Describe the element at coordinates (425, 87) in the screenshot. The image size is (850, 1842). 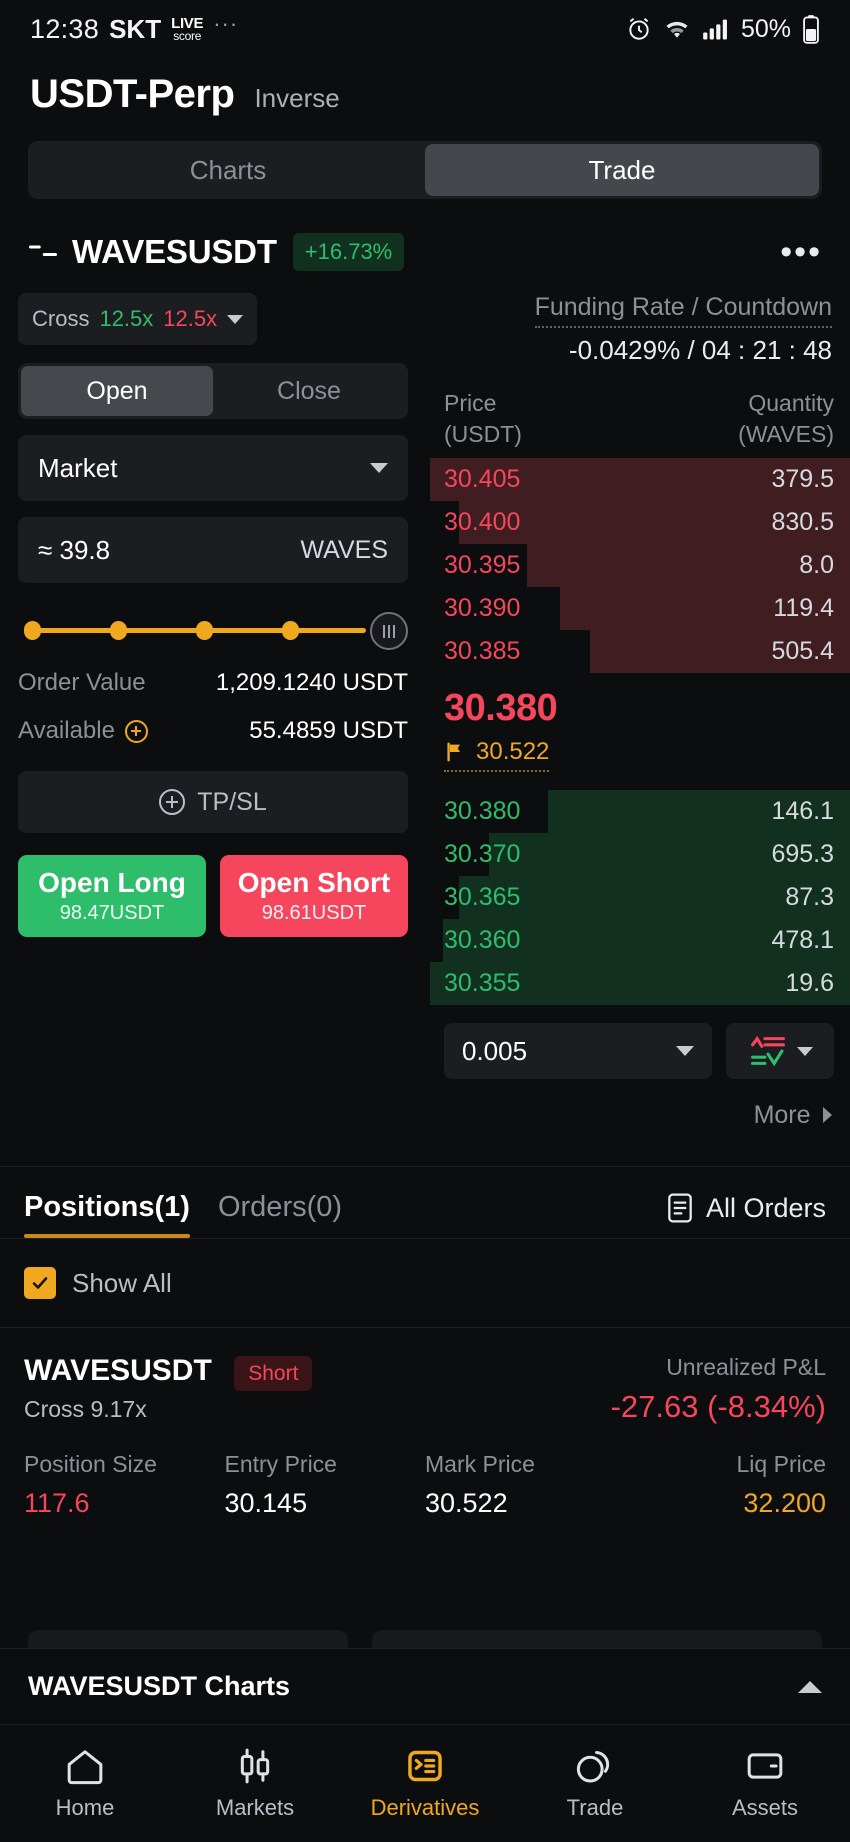
I see `page-title-row: USDT-Perp Inverse` at that location.